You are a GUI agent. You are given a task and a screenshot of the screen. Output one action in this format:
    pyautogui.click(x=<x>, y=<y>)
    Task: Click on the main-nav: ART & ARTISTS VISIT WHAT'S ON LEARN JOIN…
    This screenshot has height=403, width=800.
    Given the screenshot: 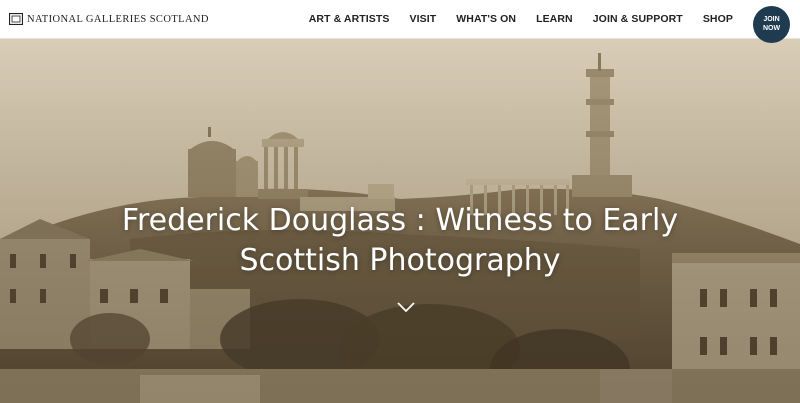 What is the action you would take?
    pyautogui.click(x=521, y=19)
    